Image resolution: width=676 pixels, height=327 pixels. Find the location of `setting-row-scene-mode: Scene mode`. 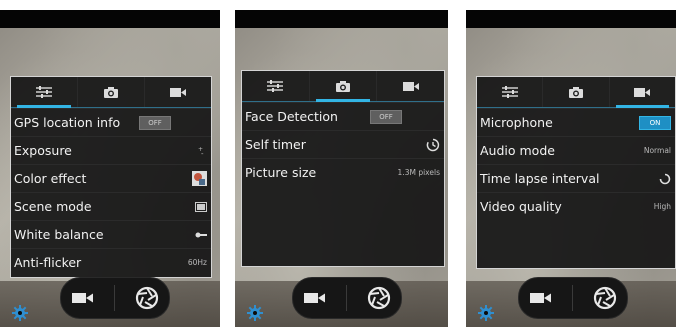

setting-row-scene-mode: Scene mode is located at coordinates (111, 206).